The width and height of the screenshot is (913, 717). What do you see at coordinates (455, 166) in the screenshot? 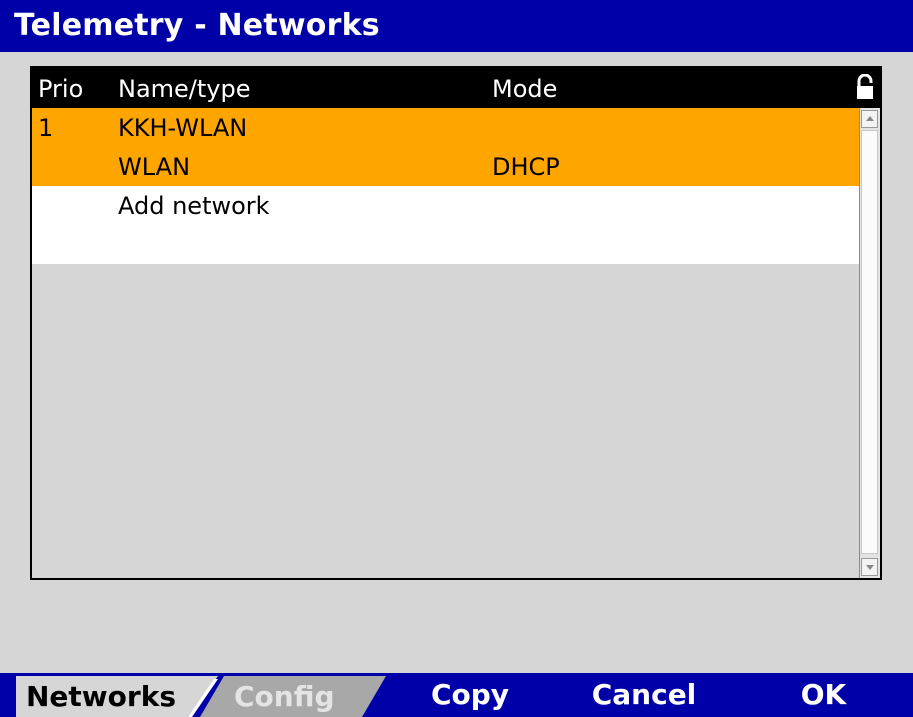
I see `table-row: WLAN DHCP` at bounding box center [455, 166].